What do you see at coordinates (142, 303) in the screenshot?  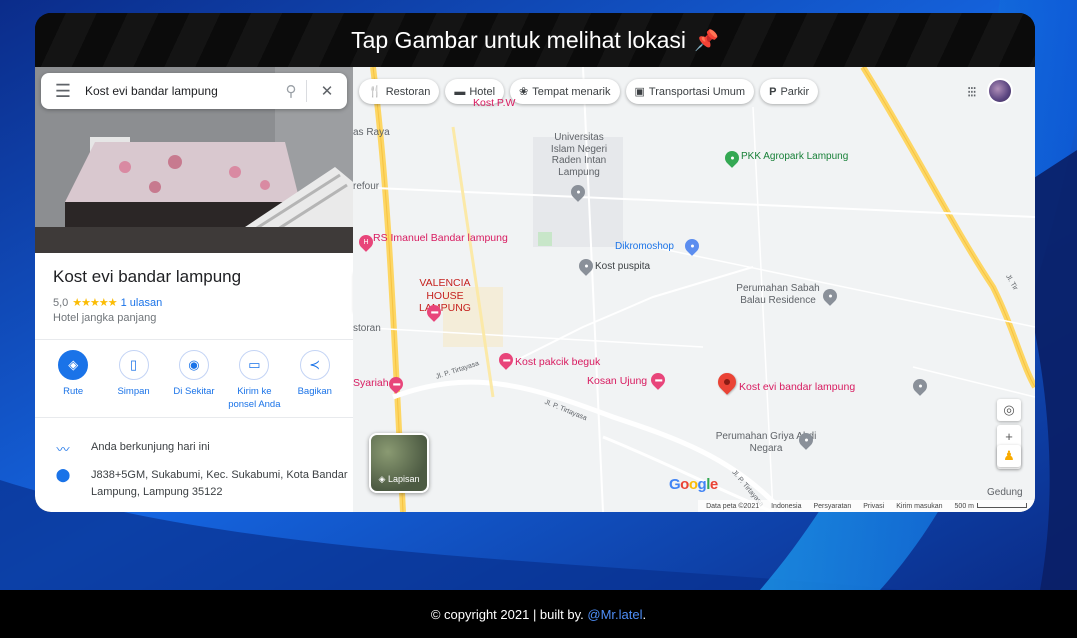 I see `reviews-link: 1 ulasan` at bounding box center [142, 303].